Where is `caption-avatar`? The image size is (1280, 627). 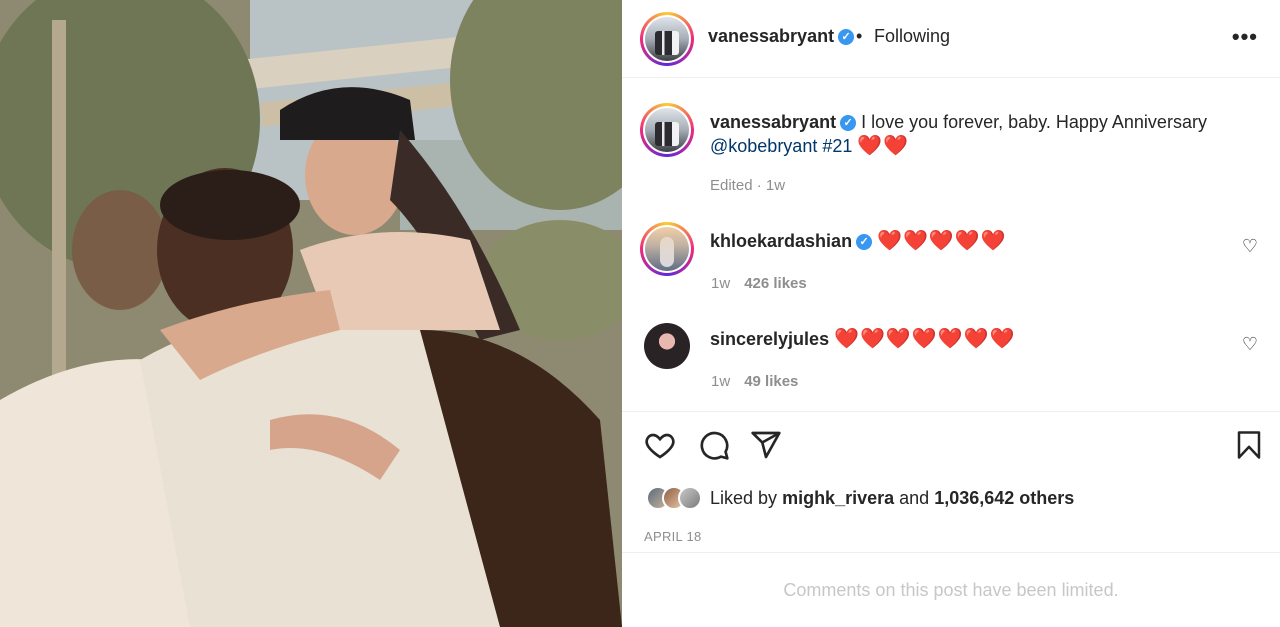
caption-avatar is located at coordinates (667, 130).